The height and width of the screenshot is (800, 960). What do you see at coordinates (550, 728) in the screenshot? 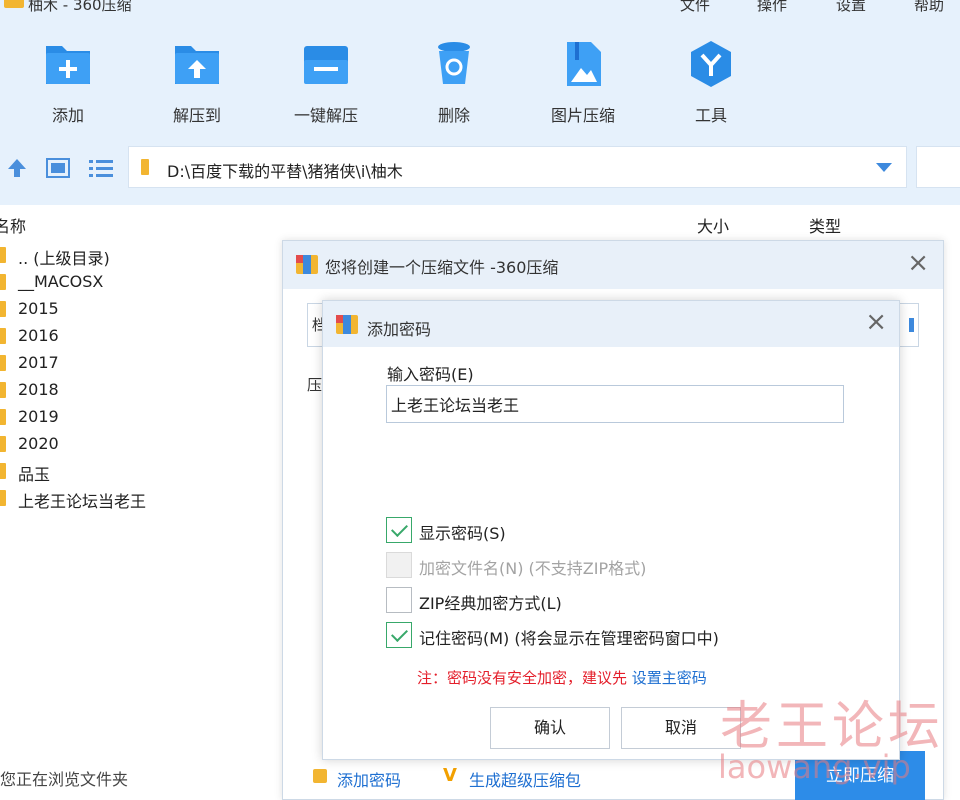
I see `confirm-button: 确认` at bounding box center [550, 728].